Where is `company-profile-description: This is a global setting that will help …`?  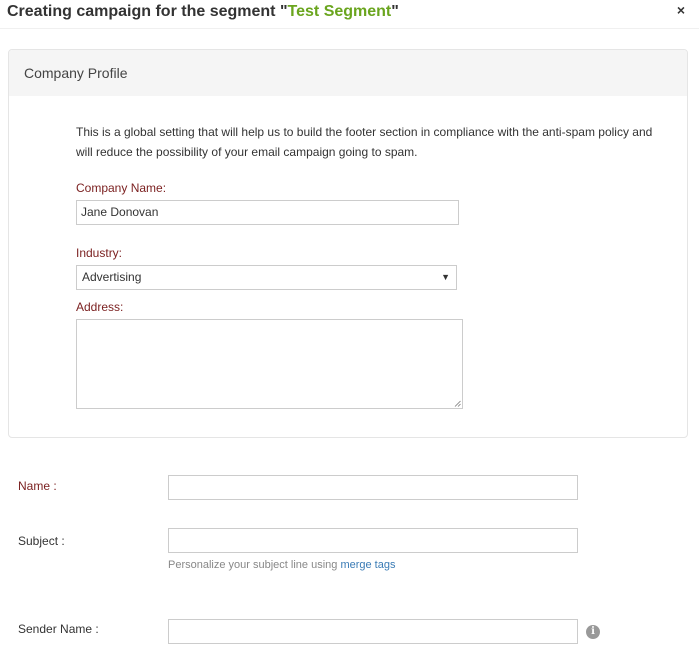 company-profile-description: This is a global setting that will help … is located at coordinates (364, 142).